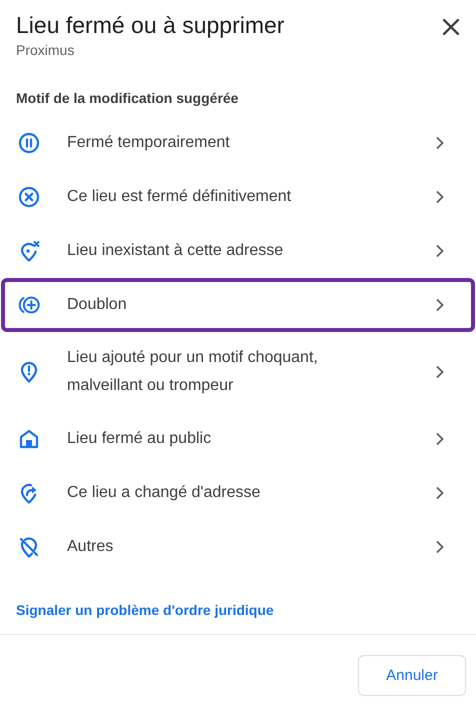 This screenshot has width=476, height=714. Describe the element at coordinates (29, 143) in the screenshot. I see `pause-icon` at that location.